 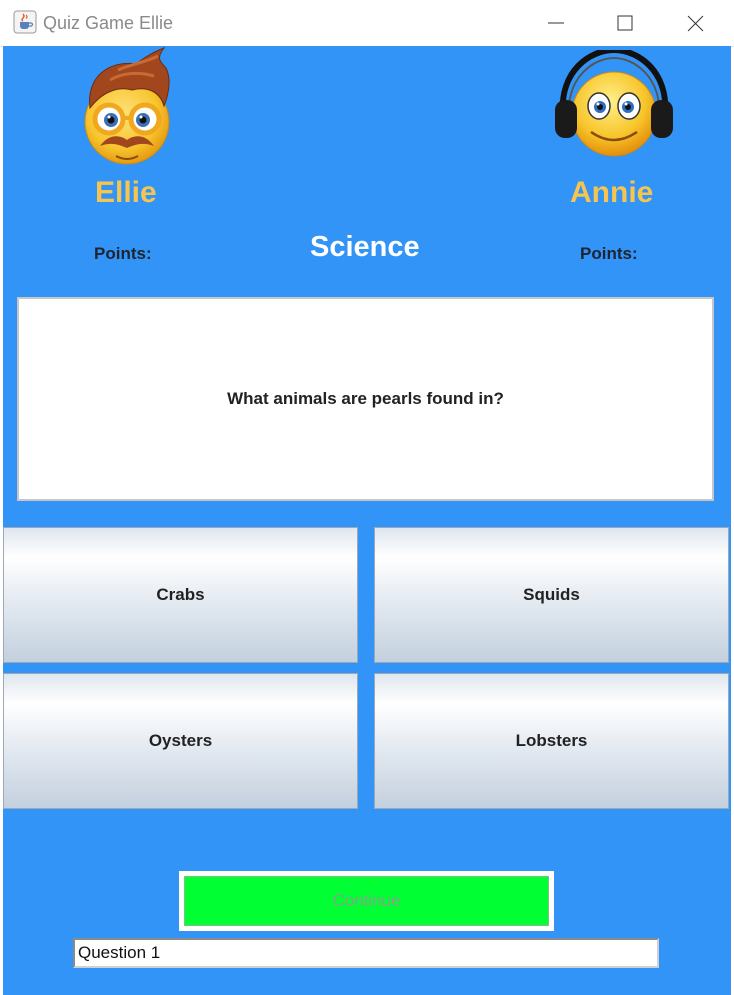 I want to click on close-button, so click(x=694, y=23).